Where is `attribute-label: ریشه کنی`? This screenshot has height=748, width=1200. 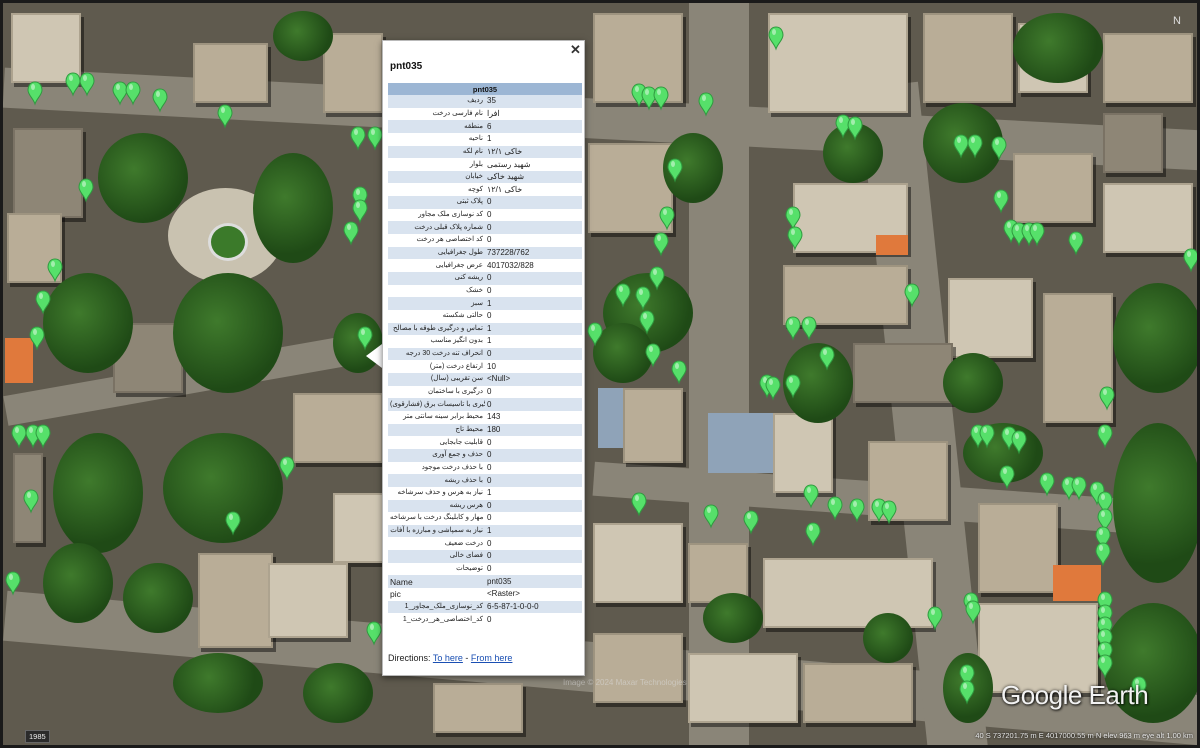
attribute-label: ریشه کنی is located at coordinates (436, 278).